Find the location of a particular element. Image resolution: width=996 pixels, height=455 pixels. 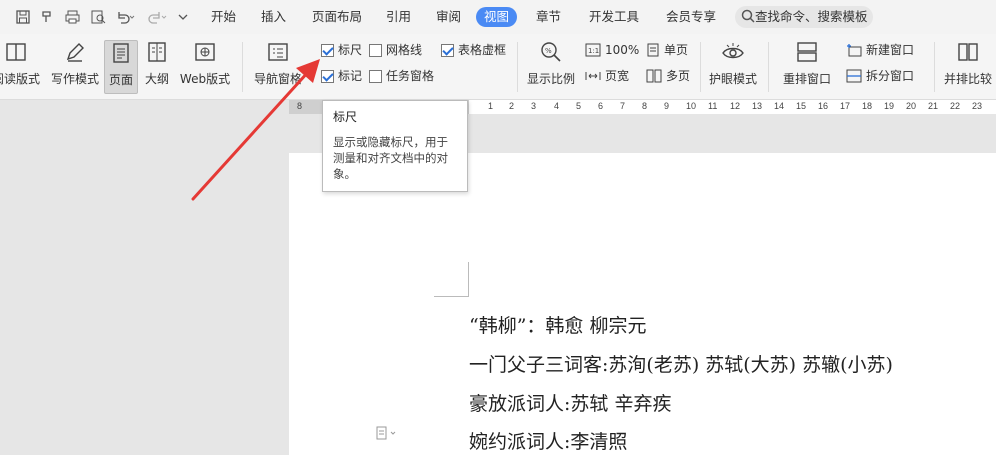

ruler-tick-label: 18 is located at coordinates (867, 106).